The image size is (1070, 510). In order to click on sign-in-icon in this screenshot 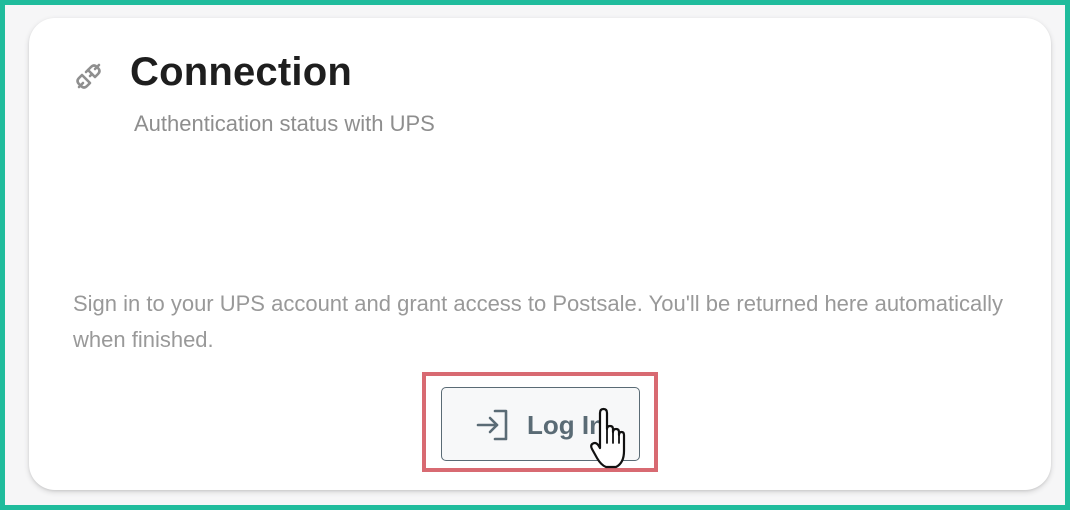, I will do `click(492, 425)`.